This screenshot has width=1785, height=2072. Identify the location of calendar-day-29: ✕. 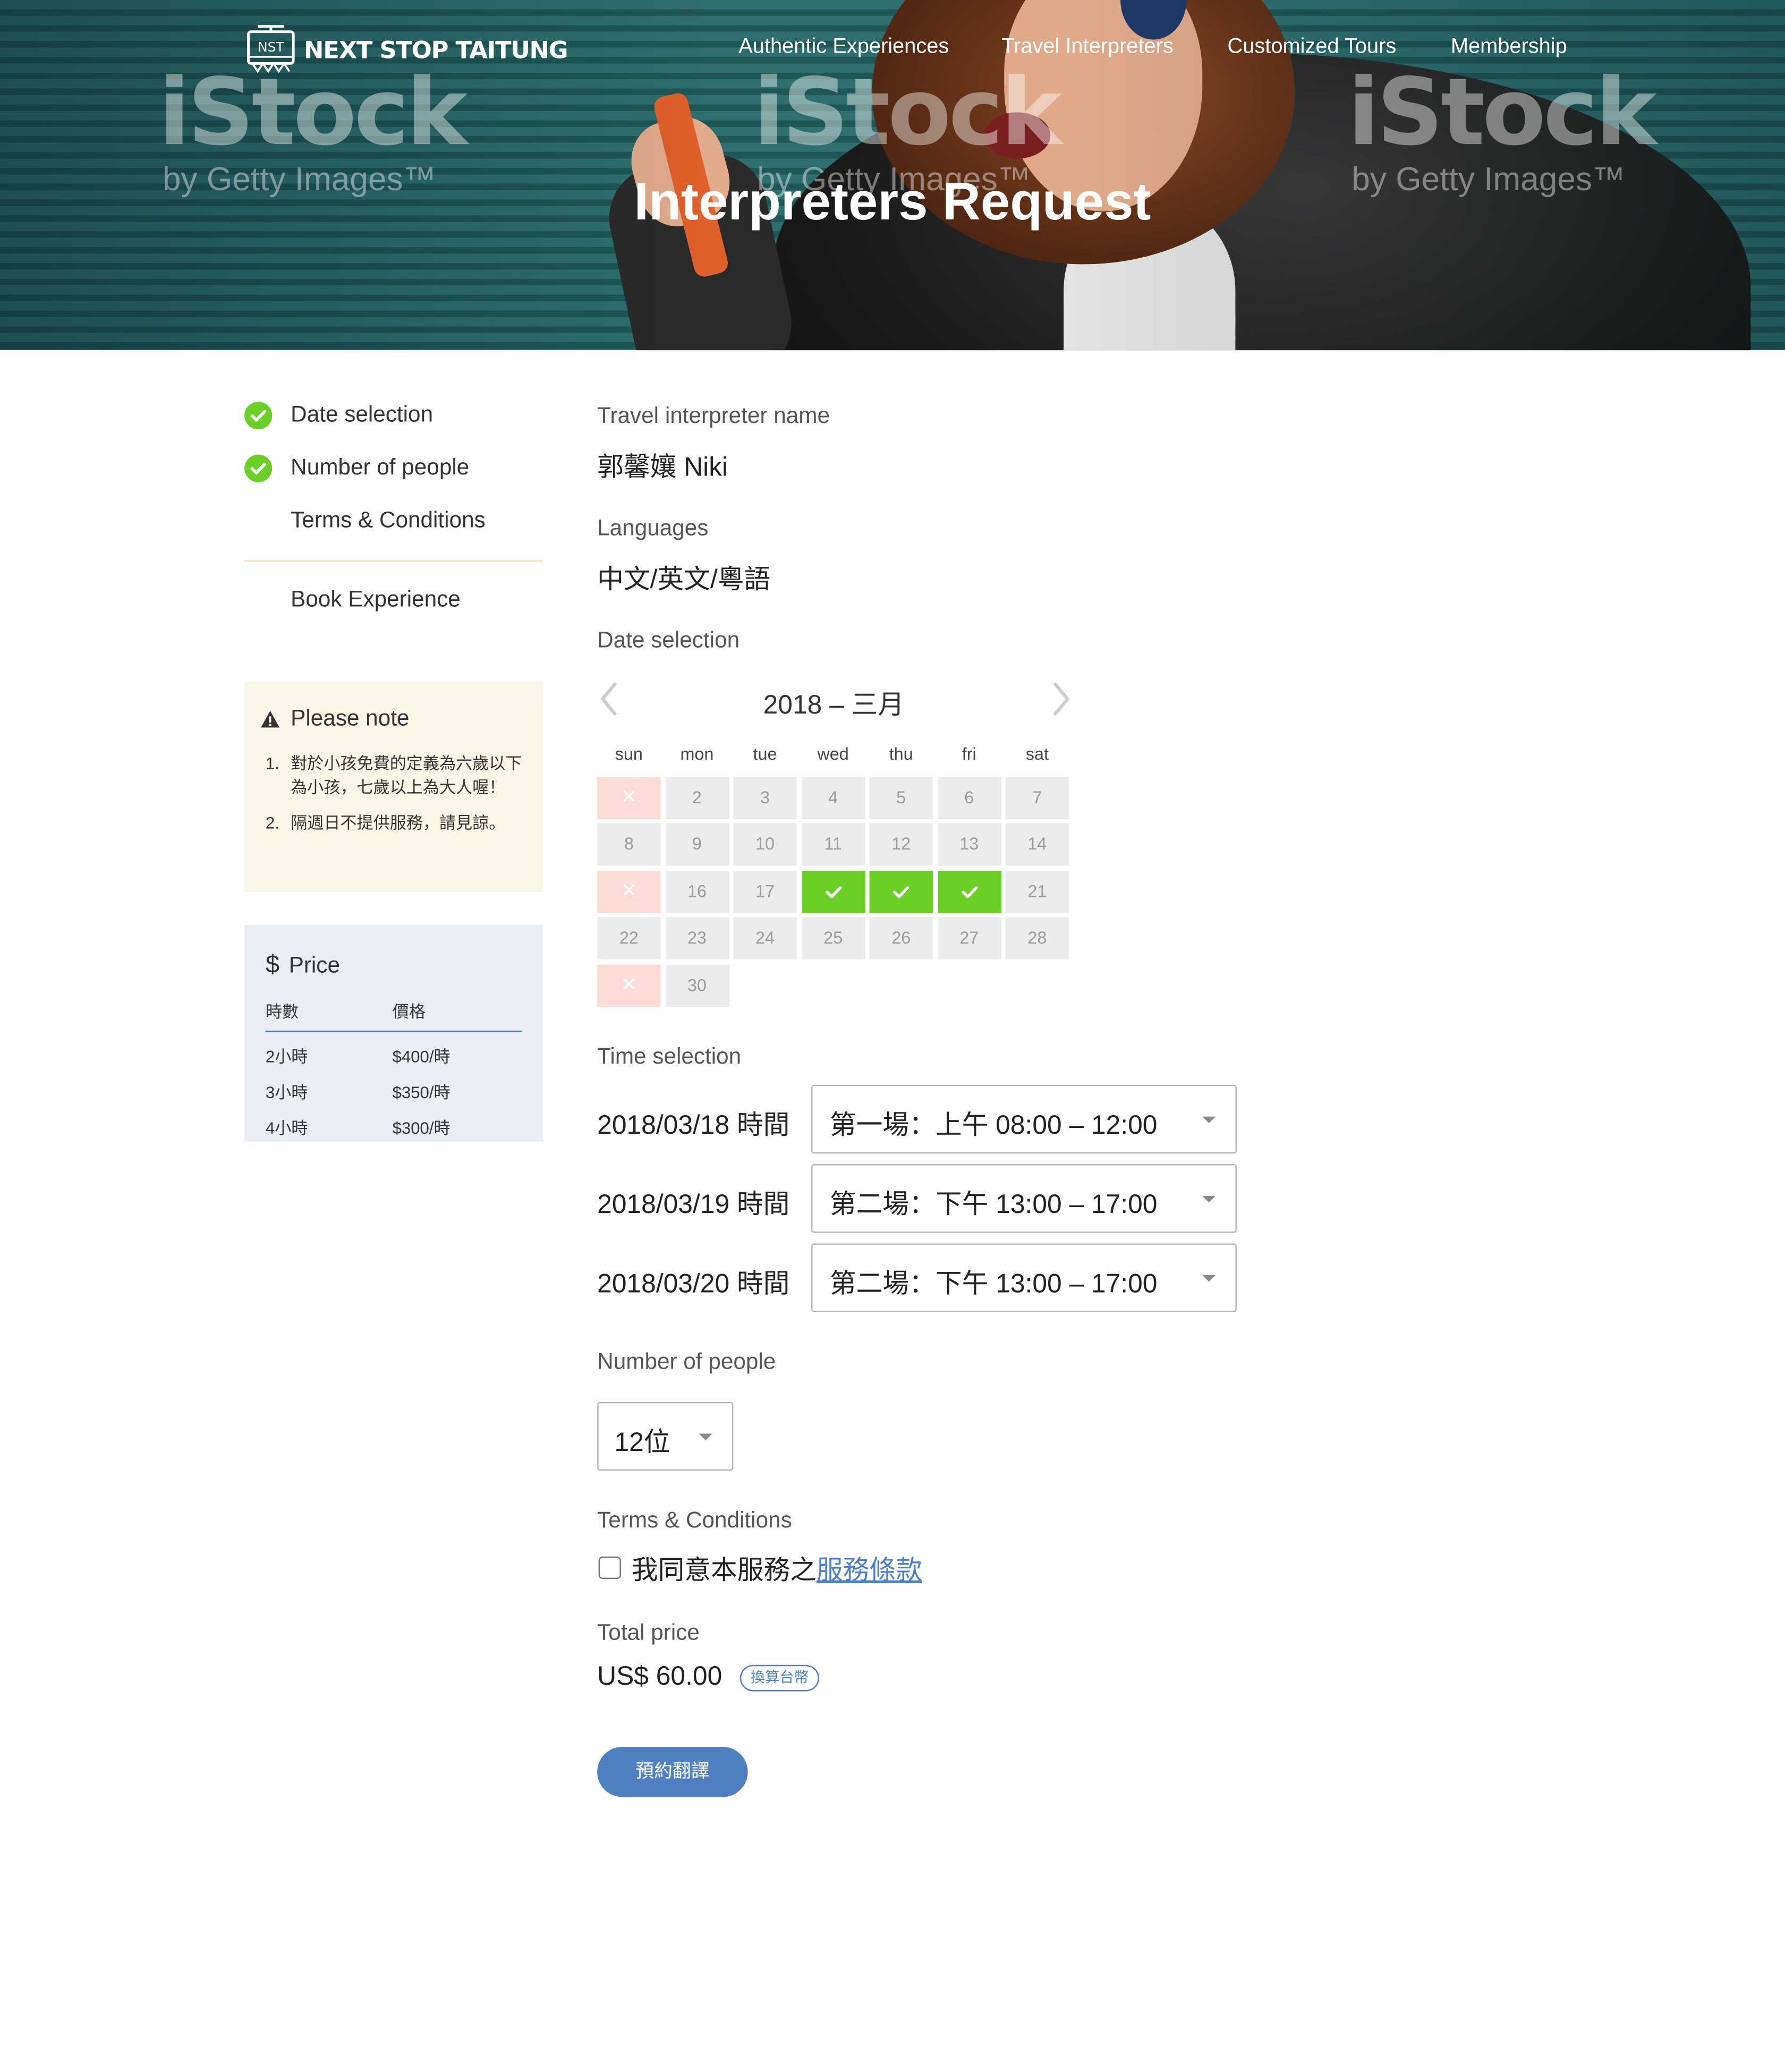
(629, 985).